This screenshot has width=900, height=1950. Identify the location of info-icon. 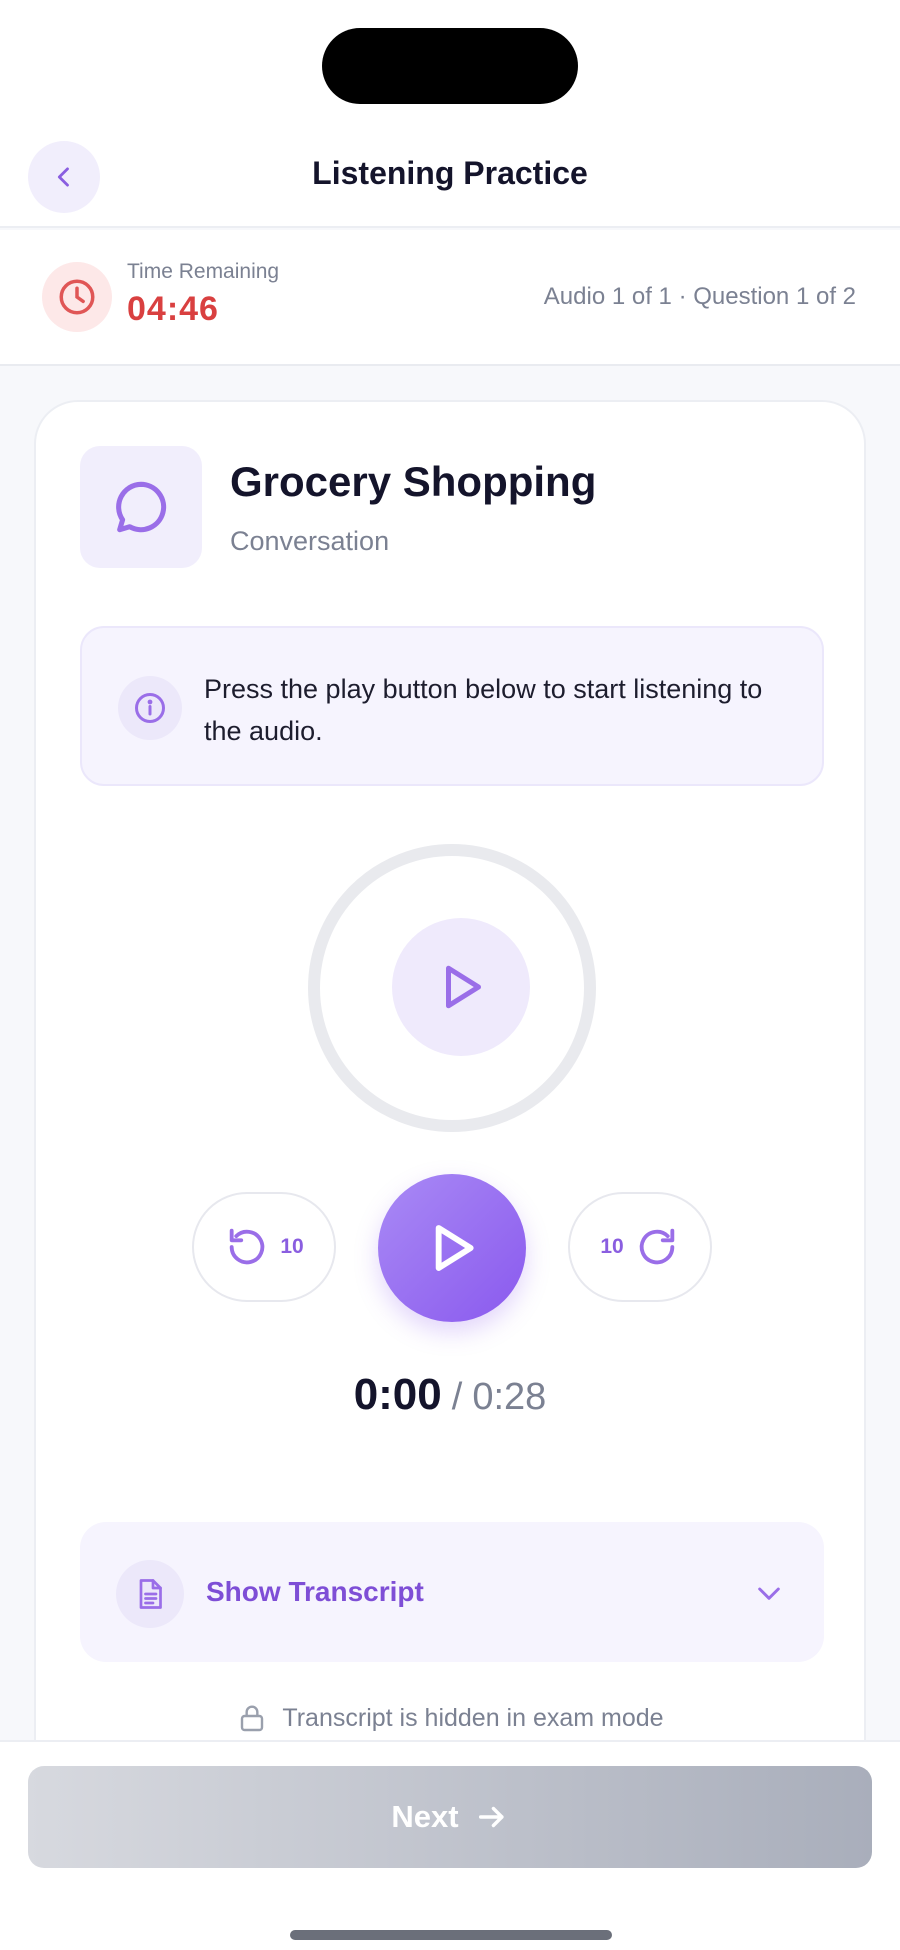
(150, 708).